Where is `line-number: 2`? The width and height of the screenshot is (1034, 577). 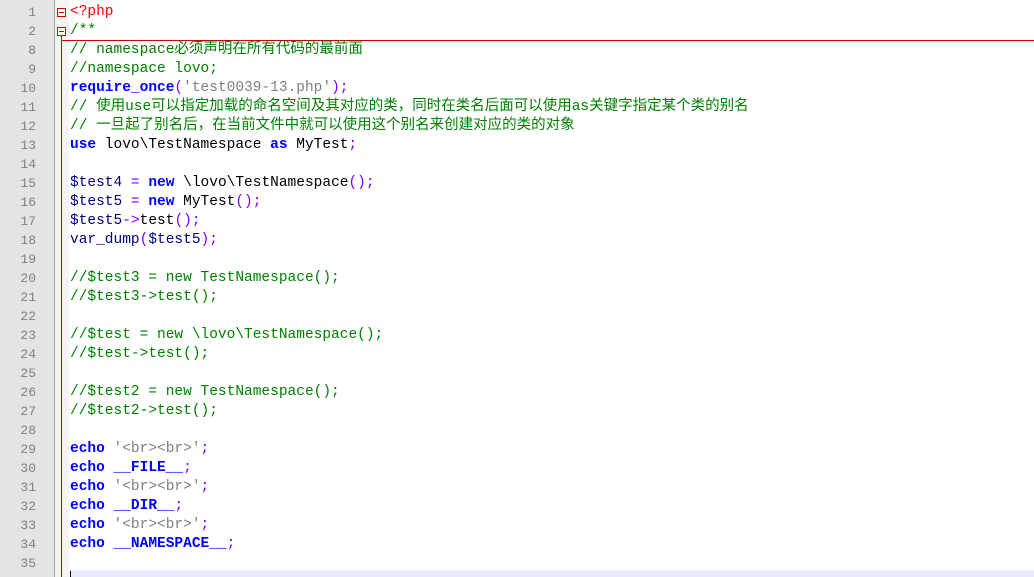 line-number: 2 is located at coordinates (32, 31).